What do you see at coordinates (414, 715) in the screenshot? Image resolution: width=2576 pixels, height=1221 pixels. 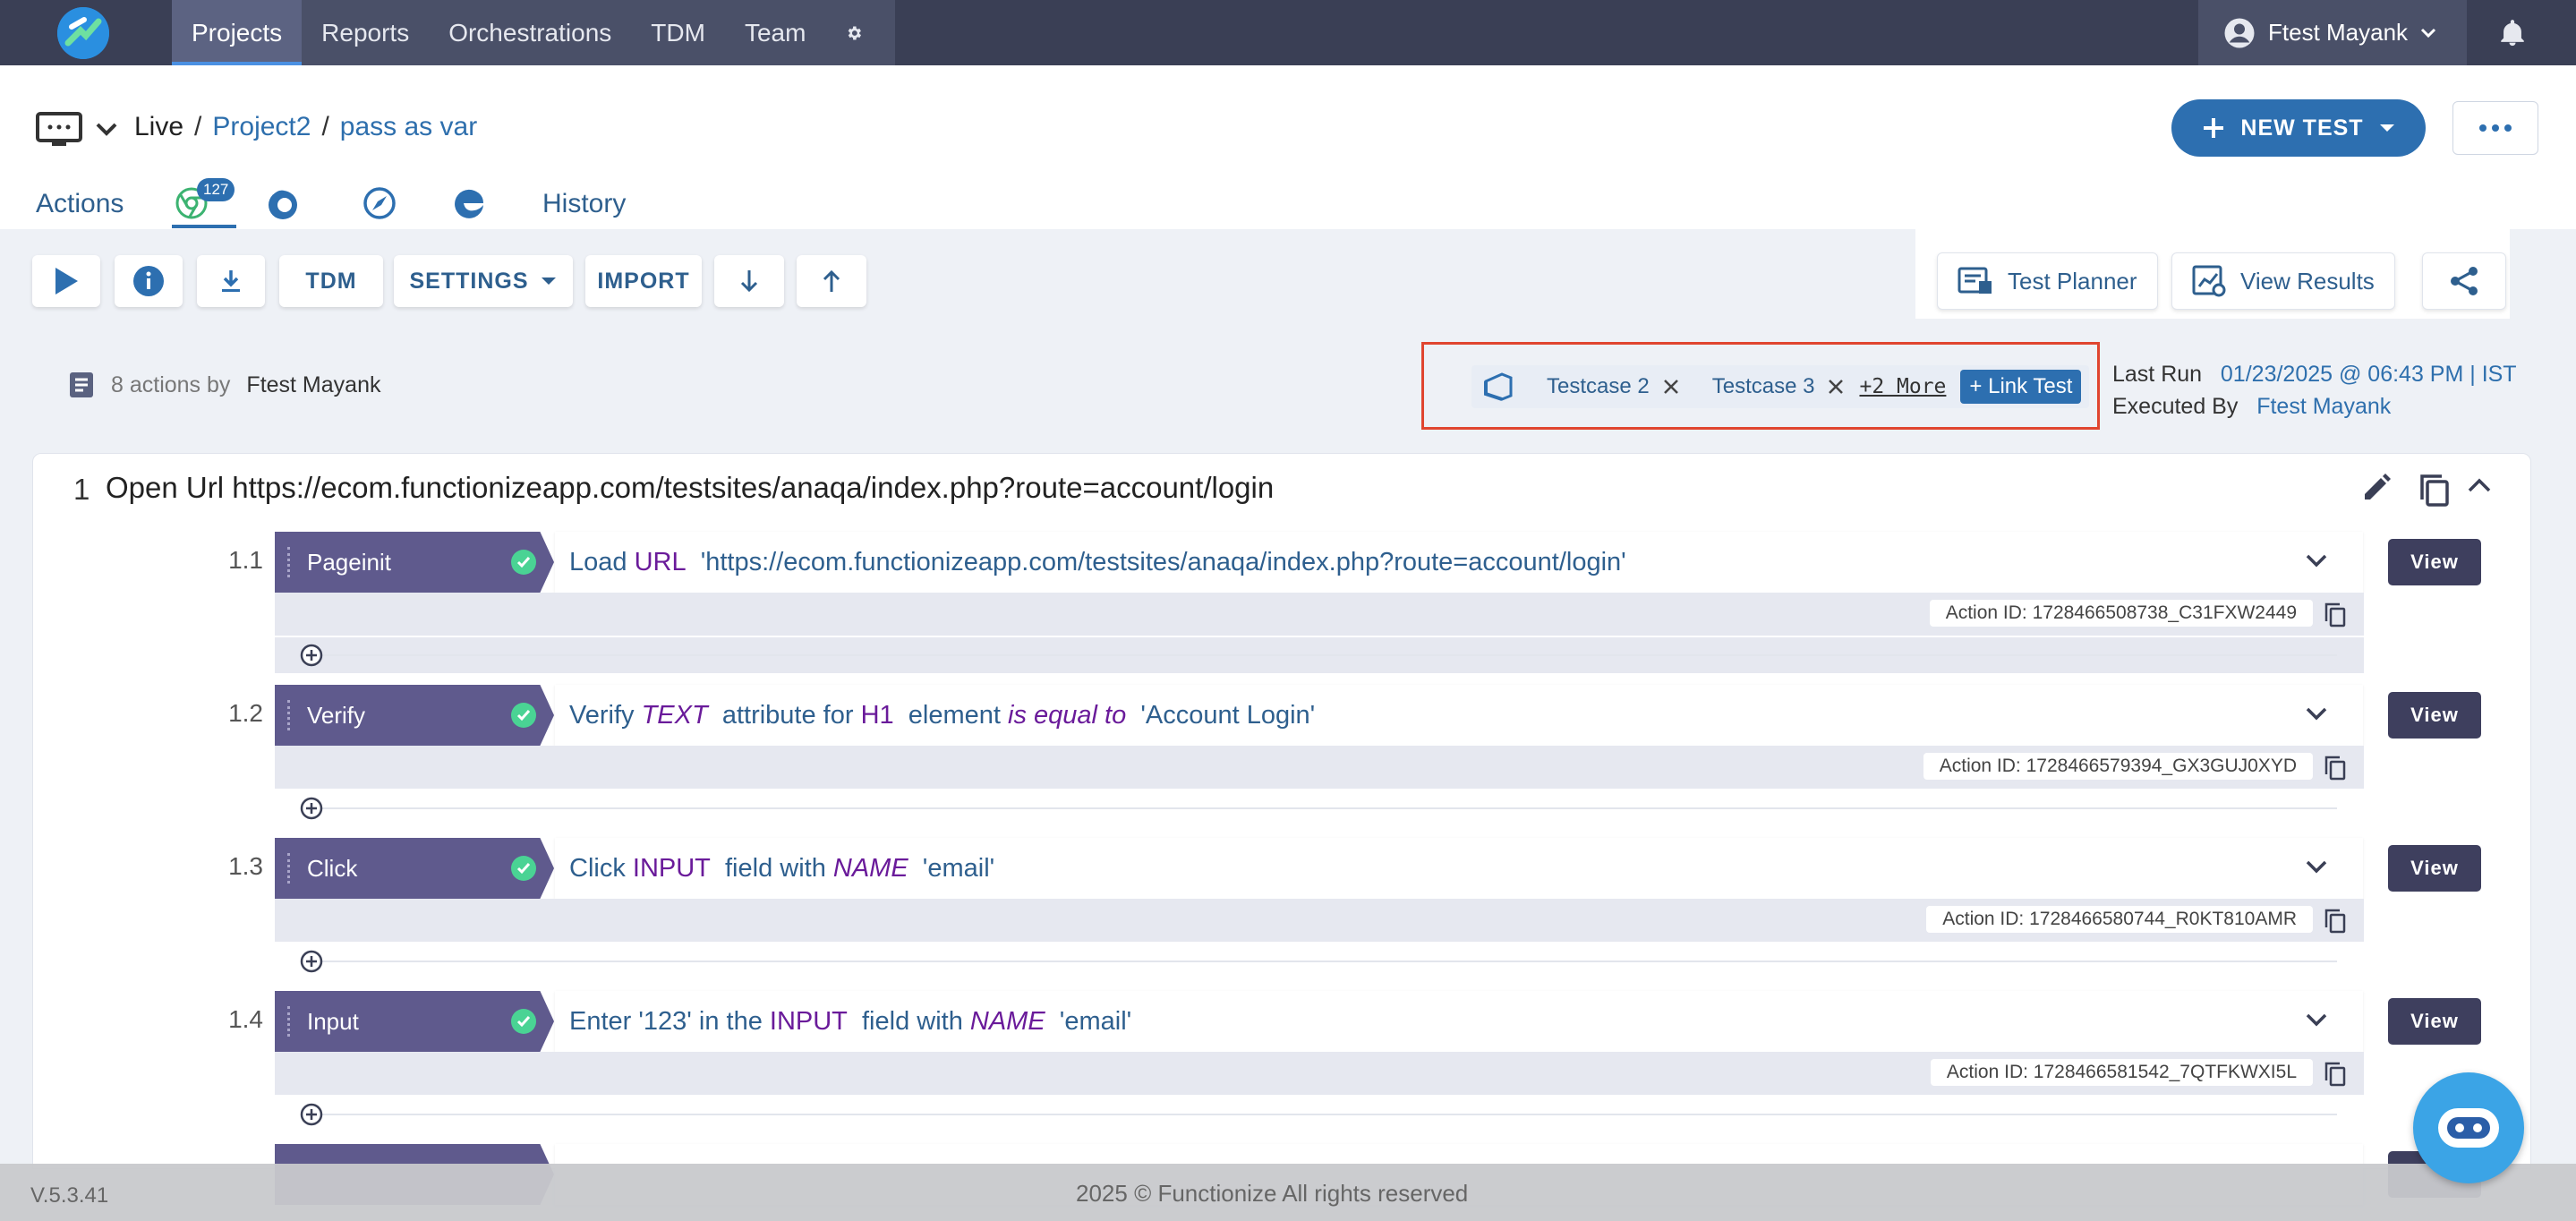 I see `action-type-tag: Verify` at bounding box center [414, 715].